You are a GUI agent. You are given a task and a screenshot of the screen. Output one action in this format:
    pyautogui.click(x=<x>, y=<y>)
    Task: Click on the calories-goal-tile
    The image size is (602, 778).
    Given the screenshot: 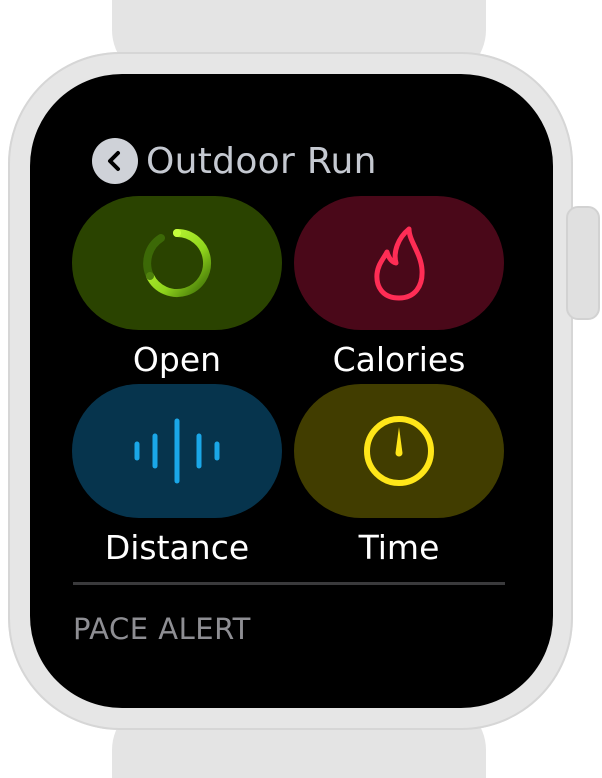 What is the action you would take?
    pyautogui.click(x=399, y=263)
    